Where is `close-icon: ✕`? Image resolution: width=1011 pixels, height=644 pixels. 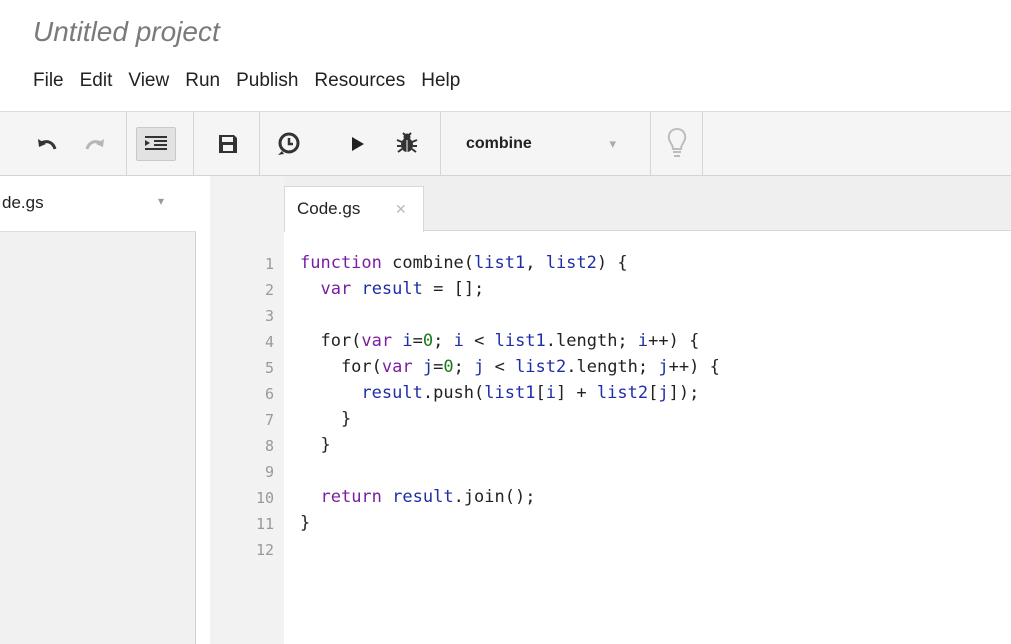 close-icon: ✕ is located at coordinates (401, 209).